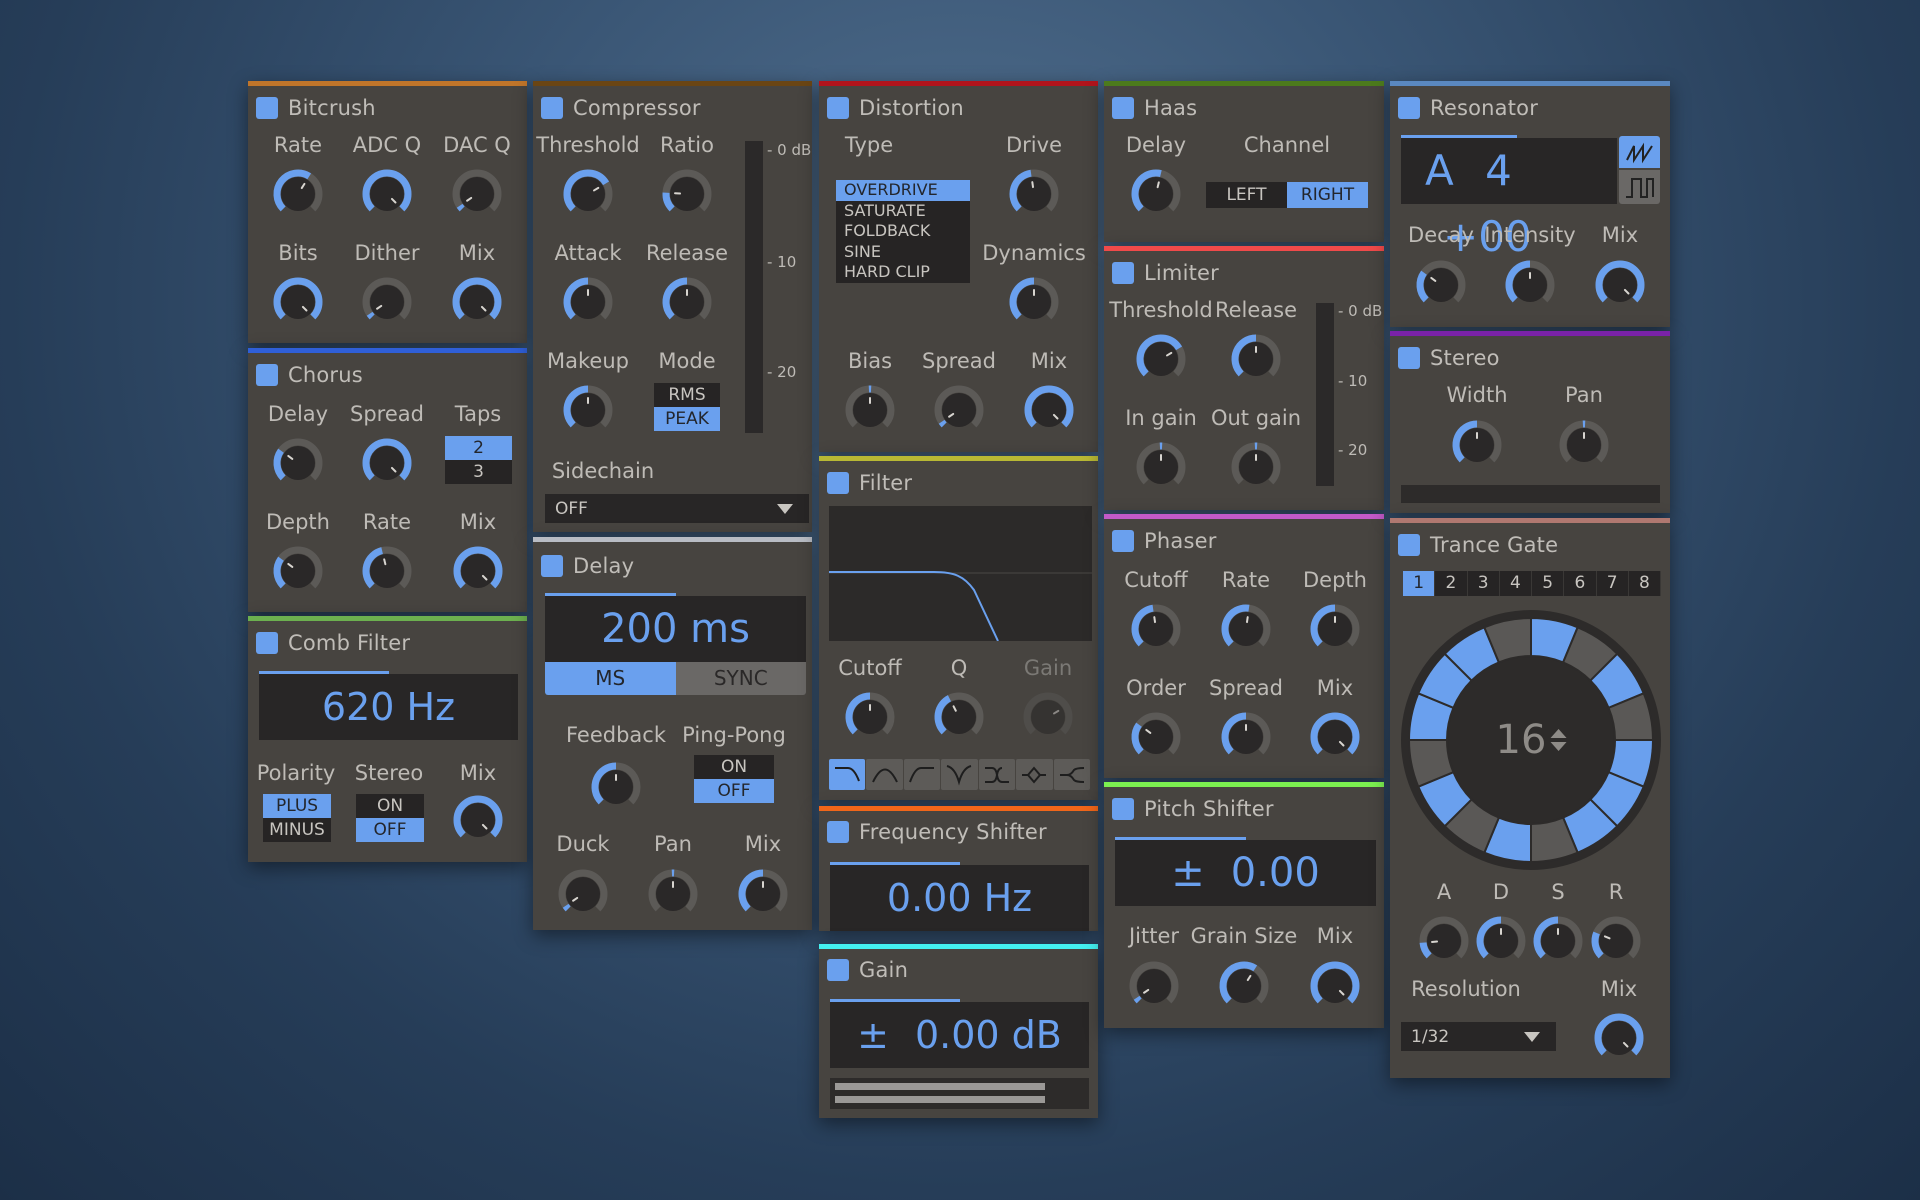  Describe the element at coordinates (1531, 740) in the screenshot. I see `step-count-spinner: 16` at that location.